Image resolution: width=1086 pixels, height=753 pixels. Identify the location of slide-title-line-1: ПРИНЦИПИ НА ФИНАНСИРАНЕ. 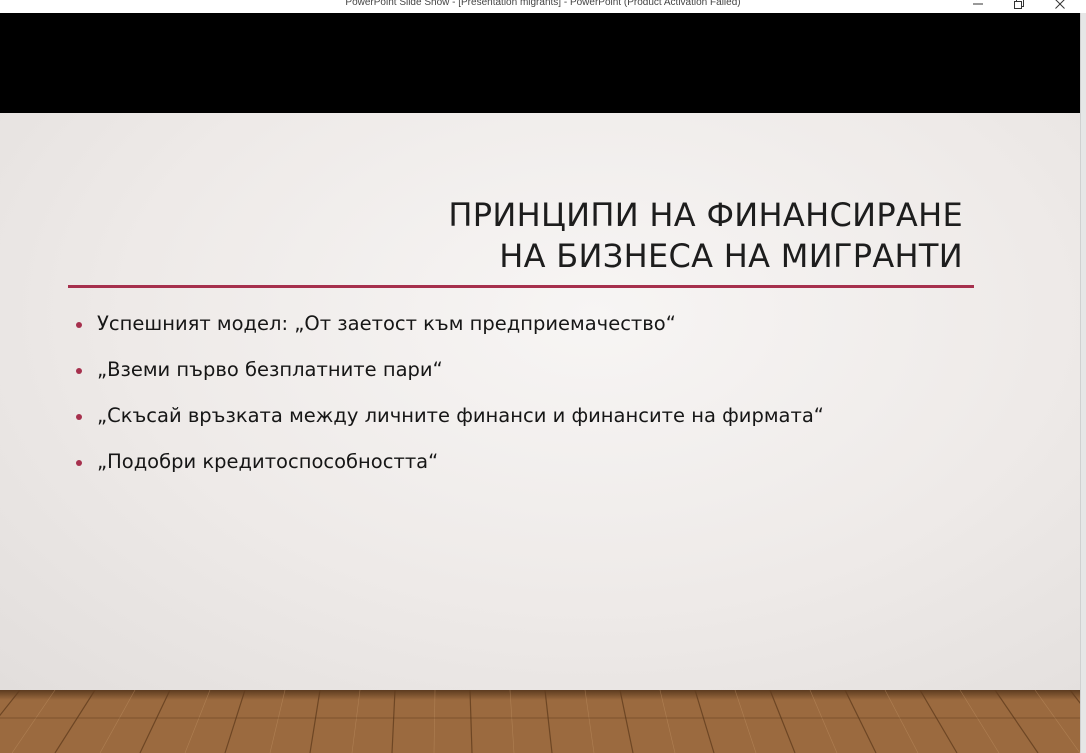
(705, 215).